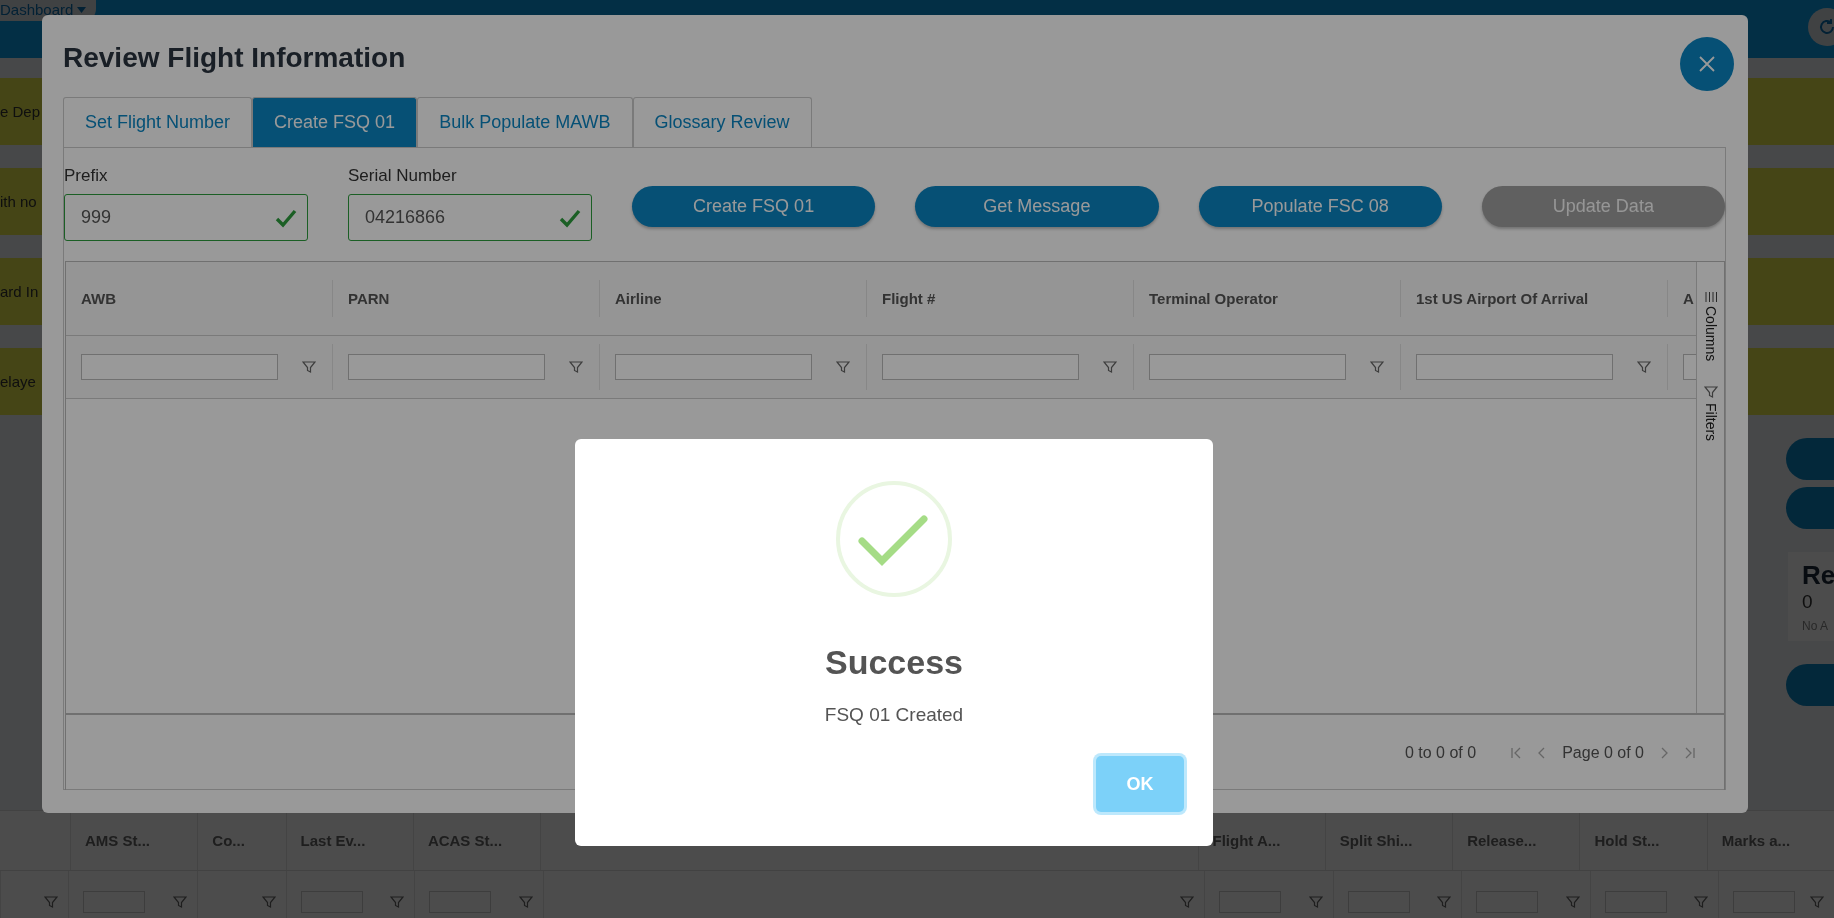 The width and height of the screenshot is (1834, 918). I want to click on input-field: 04216866, so click(470, 217).